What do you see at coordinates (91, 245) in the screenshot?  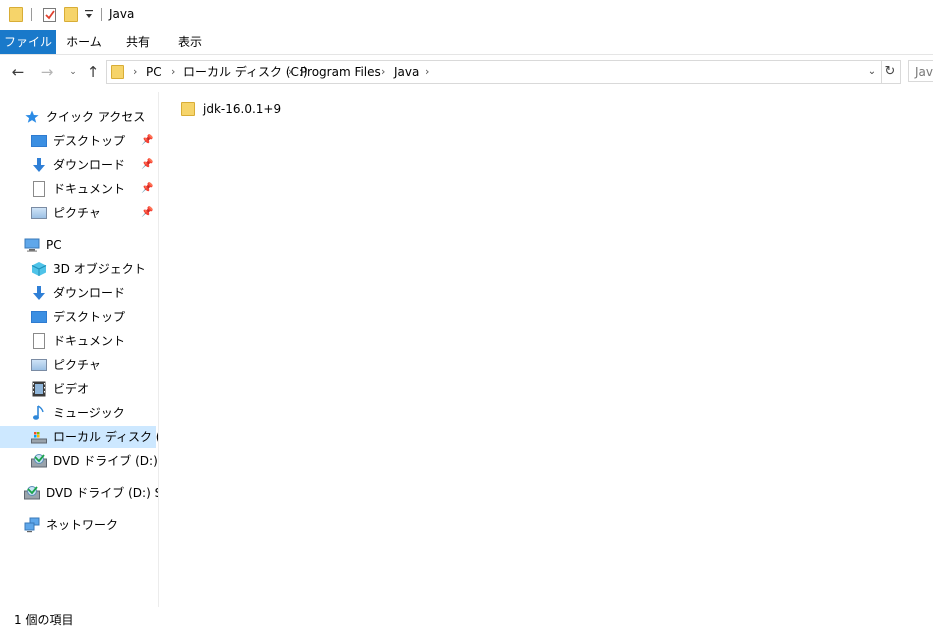 I see `nav-pc: PC` at bounding box center [91, 245].